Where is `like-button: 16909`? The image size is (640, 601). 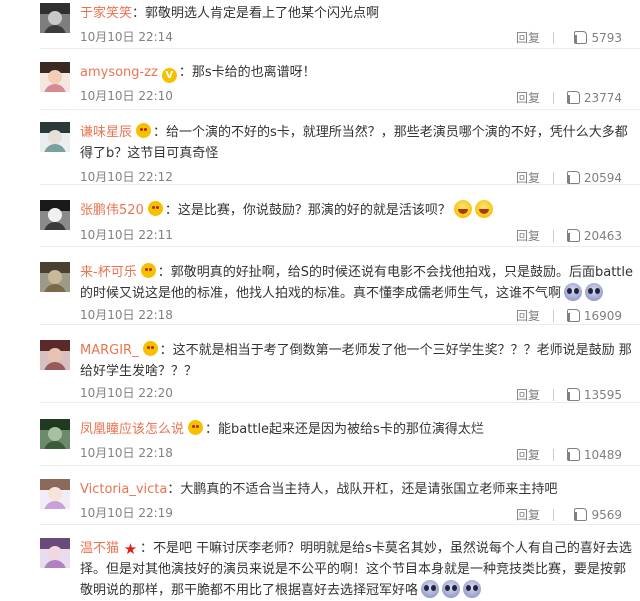
like-button: 16909 is located at coordinates (594, 316).